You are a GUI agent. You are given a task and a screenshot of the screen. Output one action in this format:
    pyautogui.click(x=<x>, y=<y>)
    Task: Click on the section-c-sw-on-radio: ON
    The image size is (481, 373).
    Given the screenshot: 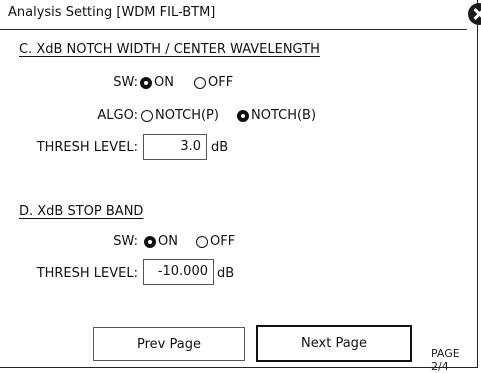 What is the action you would take?
    pyautogui.click(x=157, y=82)
    